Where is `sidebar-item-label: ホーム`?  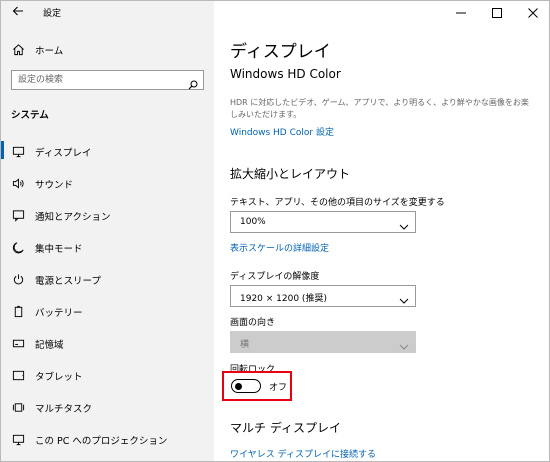
sidebar-item-label: ホーム is located at coordinates (49, 51).